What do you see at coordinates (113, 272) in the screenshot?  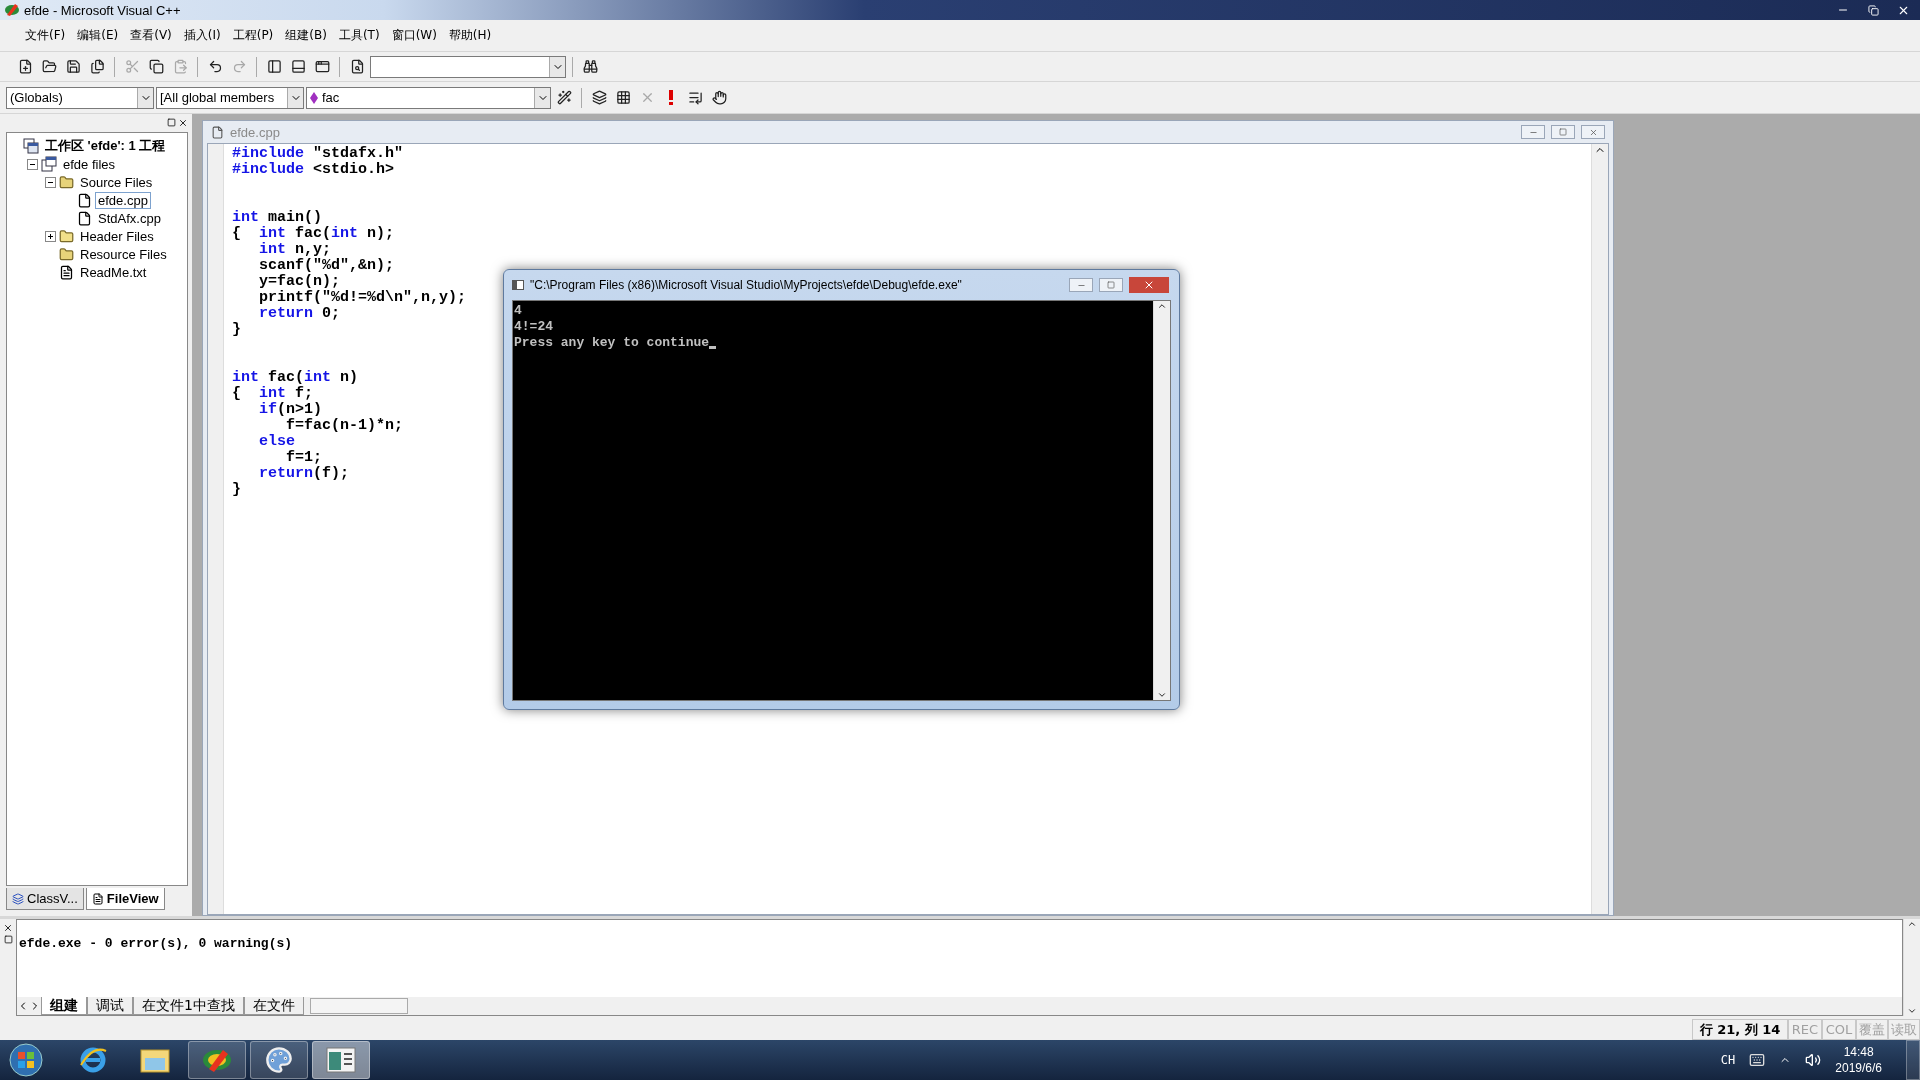 I see `tree-item: ReadMe.txt` at bounding box center [113, 272].